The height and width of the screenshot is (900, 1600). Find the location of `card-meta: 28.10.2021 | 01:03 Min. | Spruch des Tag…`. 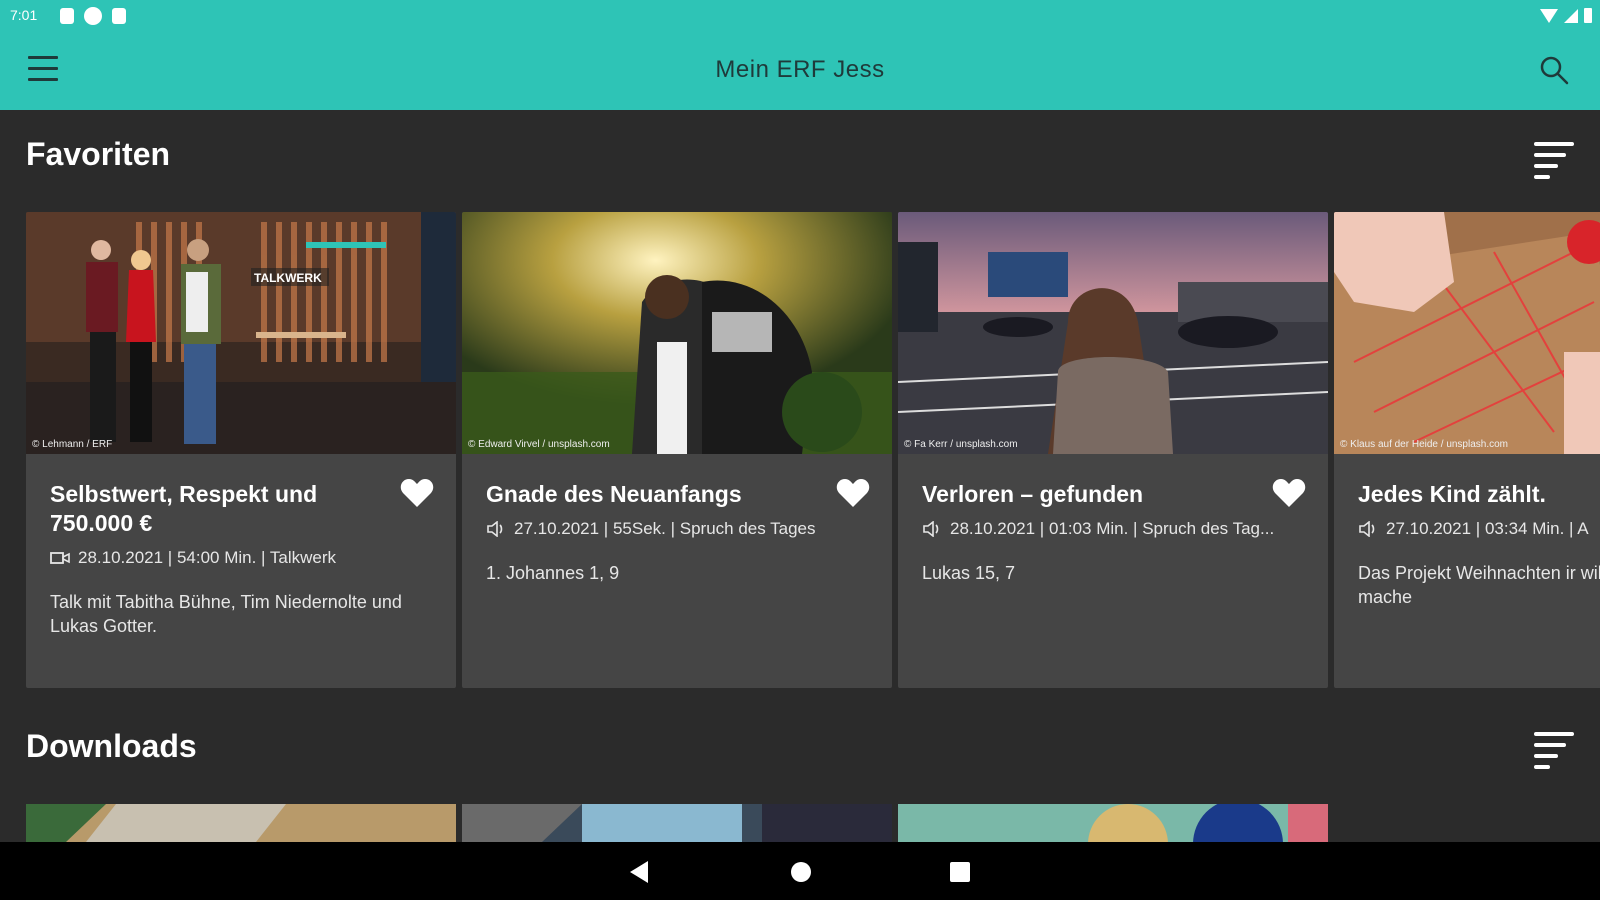

card-meta: 28.10.2021 | 01:03 Min. | Spruch des Tag… is located at coordinates (1113, 529).